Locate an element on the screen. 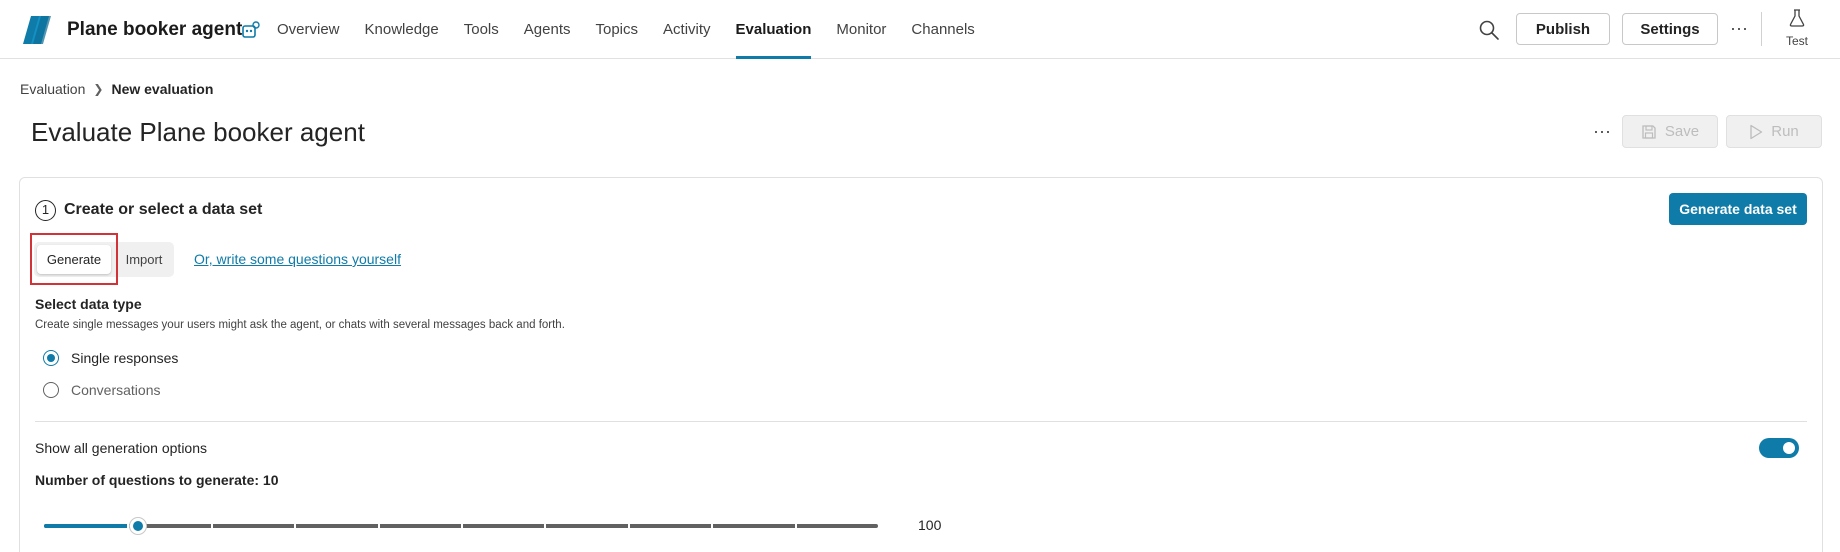 Image resolution: width=1840 pixels, height=552 pixels. tab-evaluation: Evaluation is located at coordinates (773, 29).